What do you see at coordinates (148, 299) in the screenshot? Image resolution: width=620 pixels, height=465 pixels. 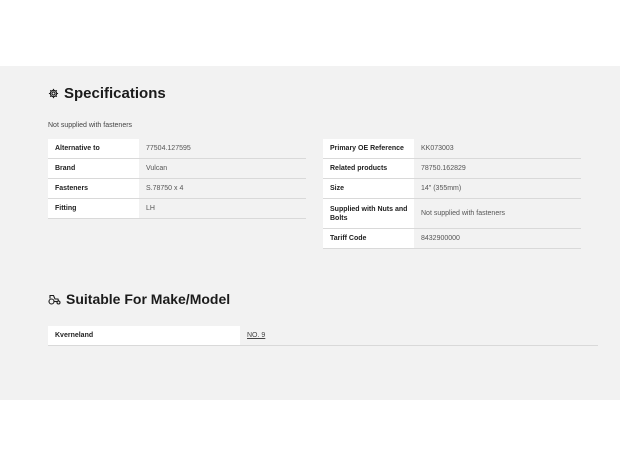 I see `suitable-title: Suitable For Make/Model` at bounding box center [148, 299].